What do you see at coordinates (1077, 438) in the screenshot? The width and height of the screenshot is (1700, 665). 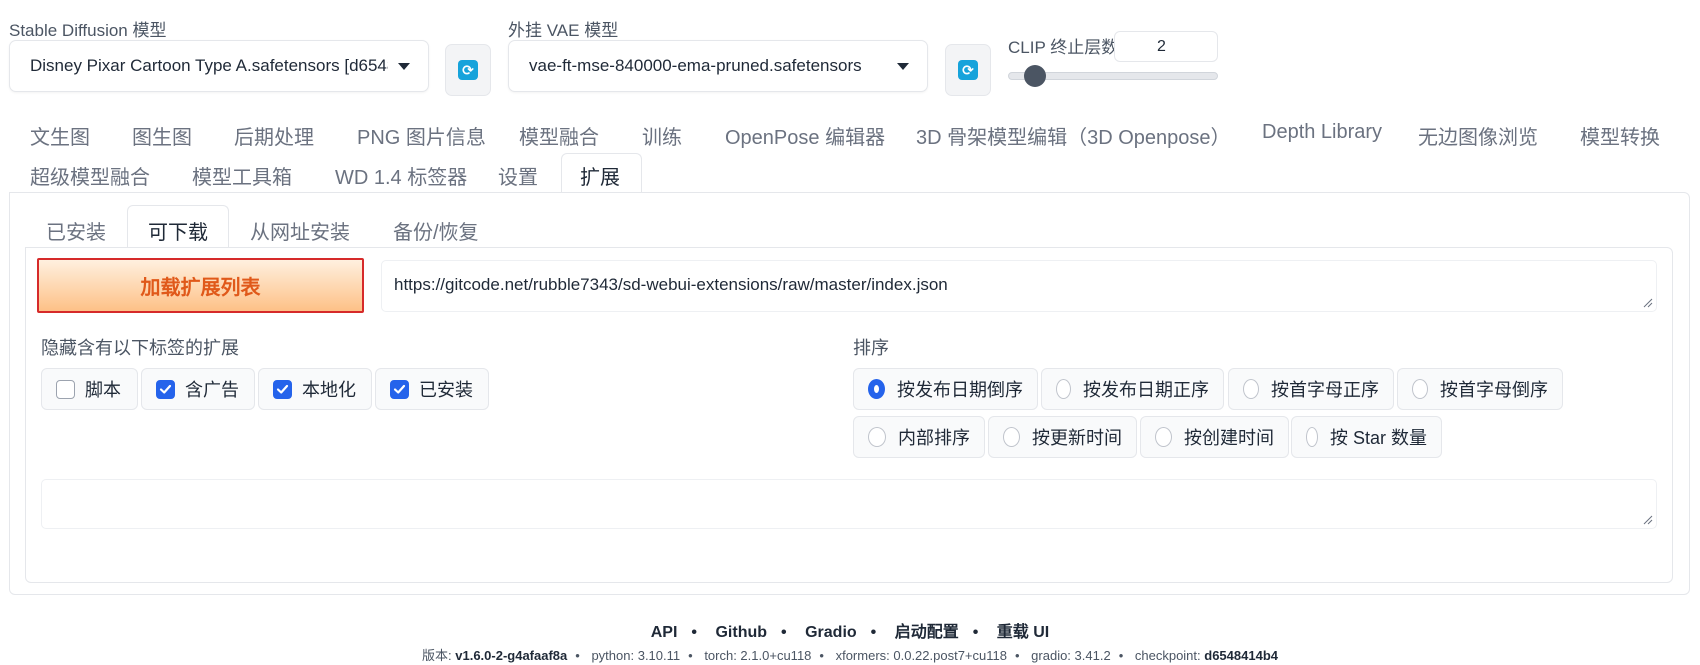 I see `radio-label: 按更新时间` at bounding box center [1077, 438].